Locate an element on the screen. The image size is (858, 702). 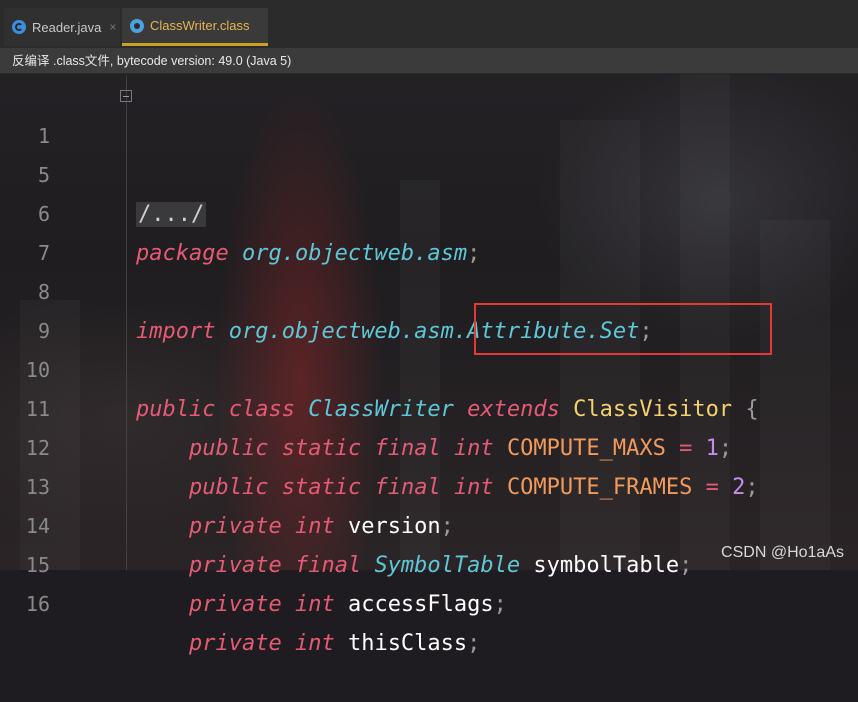
tab-reader-java: Reader.java × is located at coordinates (62, 27).